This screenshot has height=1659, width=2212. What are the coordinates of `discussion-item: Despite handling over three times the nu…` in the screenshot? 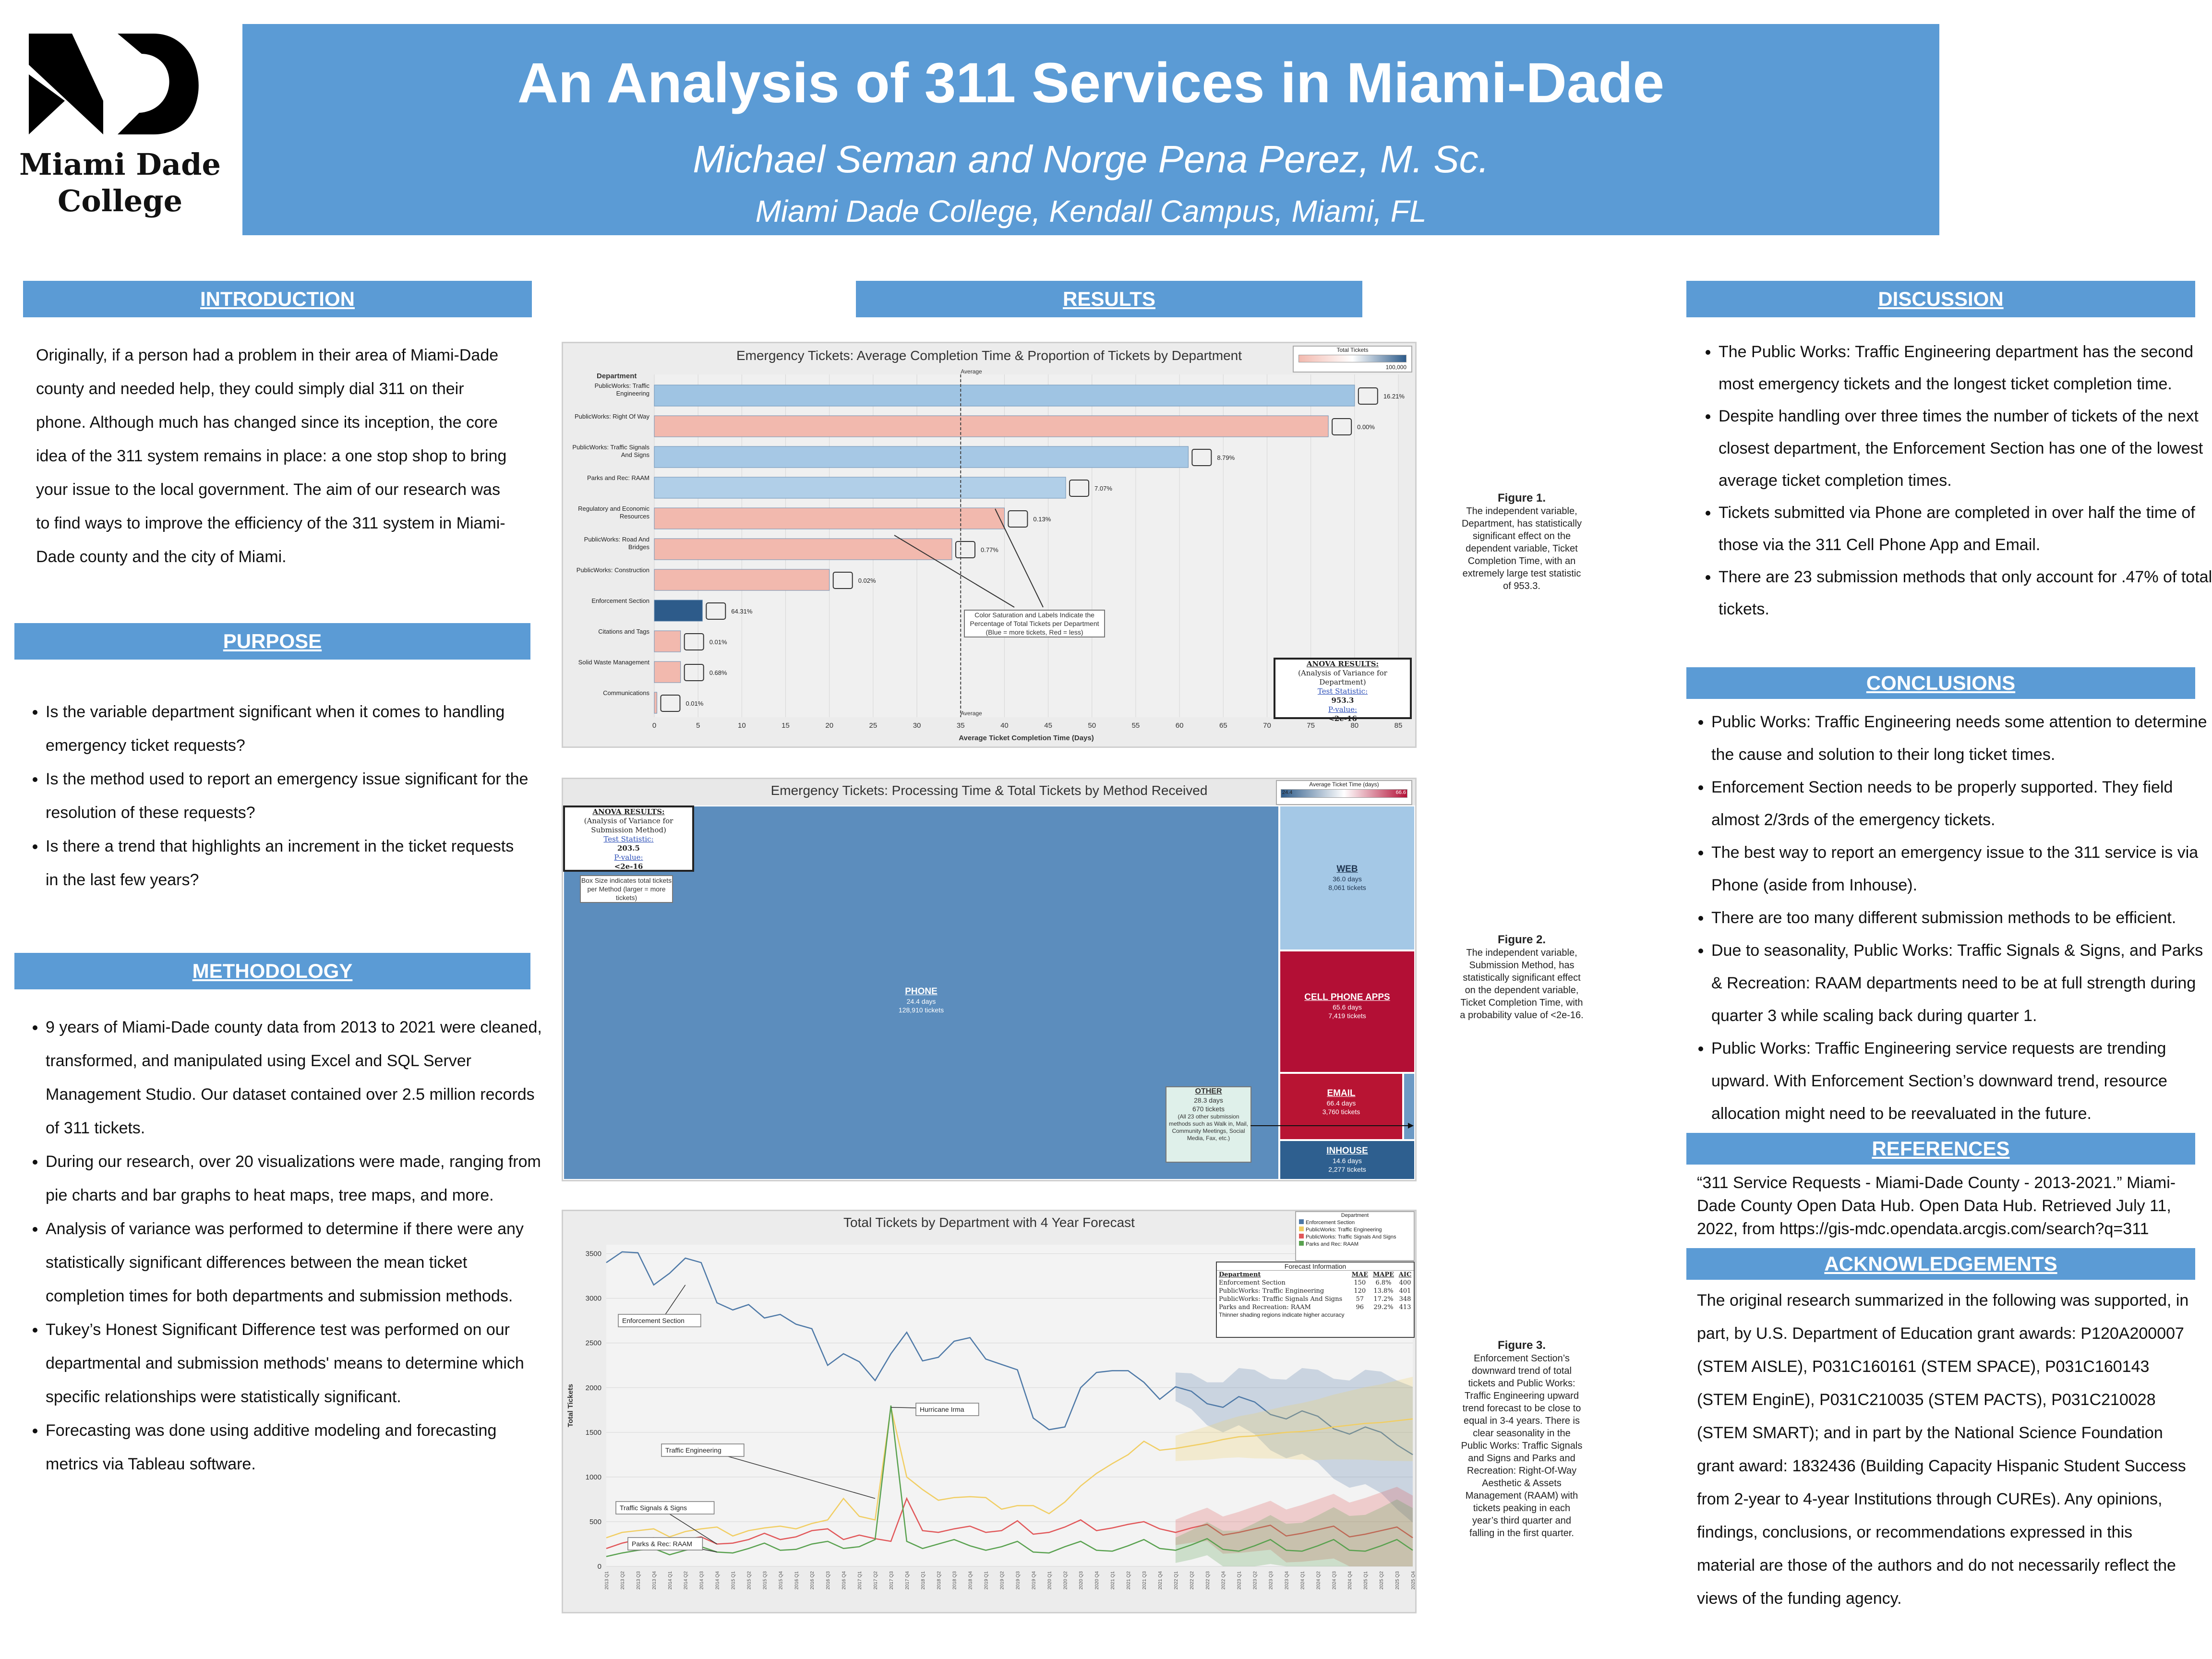 It's located at (1966, 448).